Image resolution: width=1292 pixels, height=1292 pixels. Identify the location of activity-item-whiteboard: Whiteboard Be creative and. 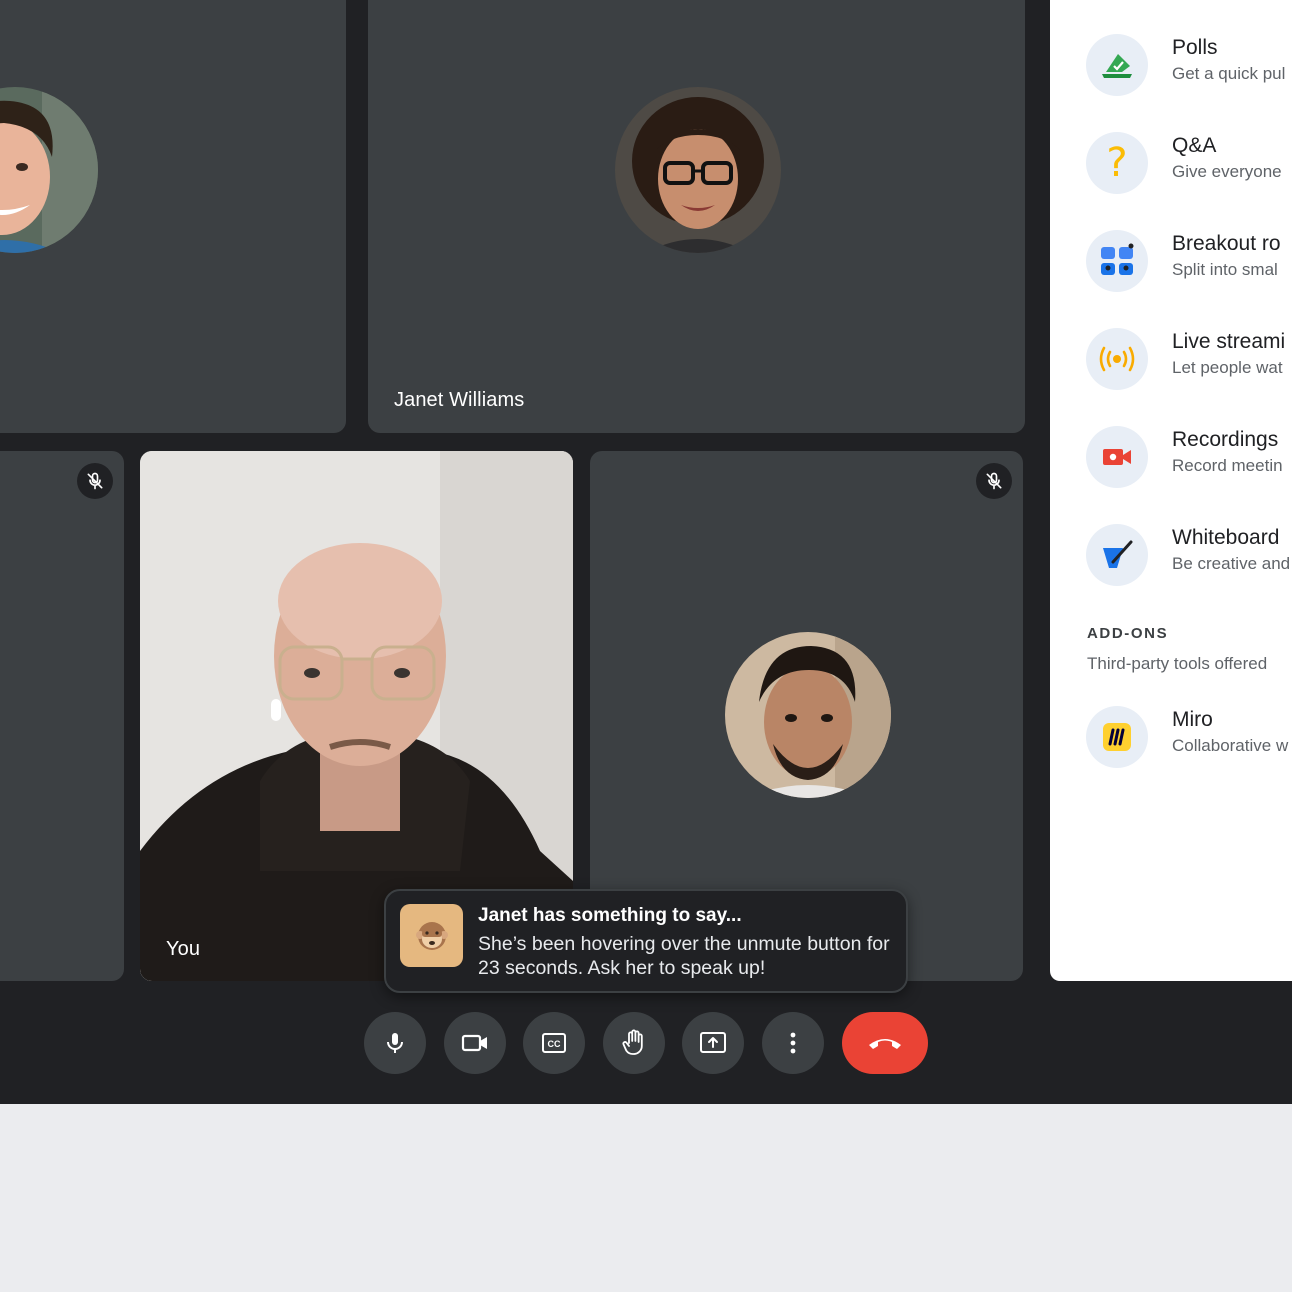
(1189, 556).